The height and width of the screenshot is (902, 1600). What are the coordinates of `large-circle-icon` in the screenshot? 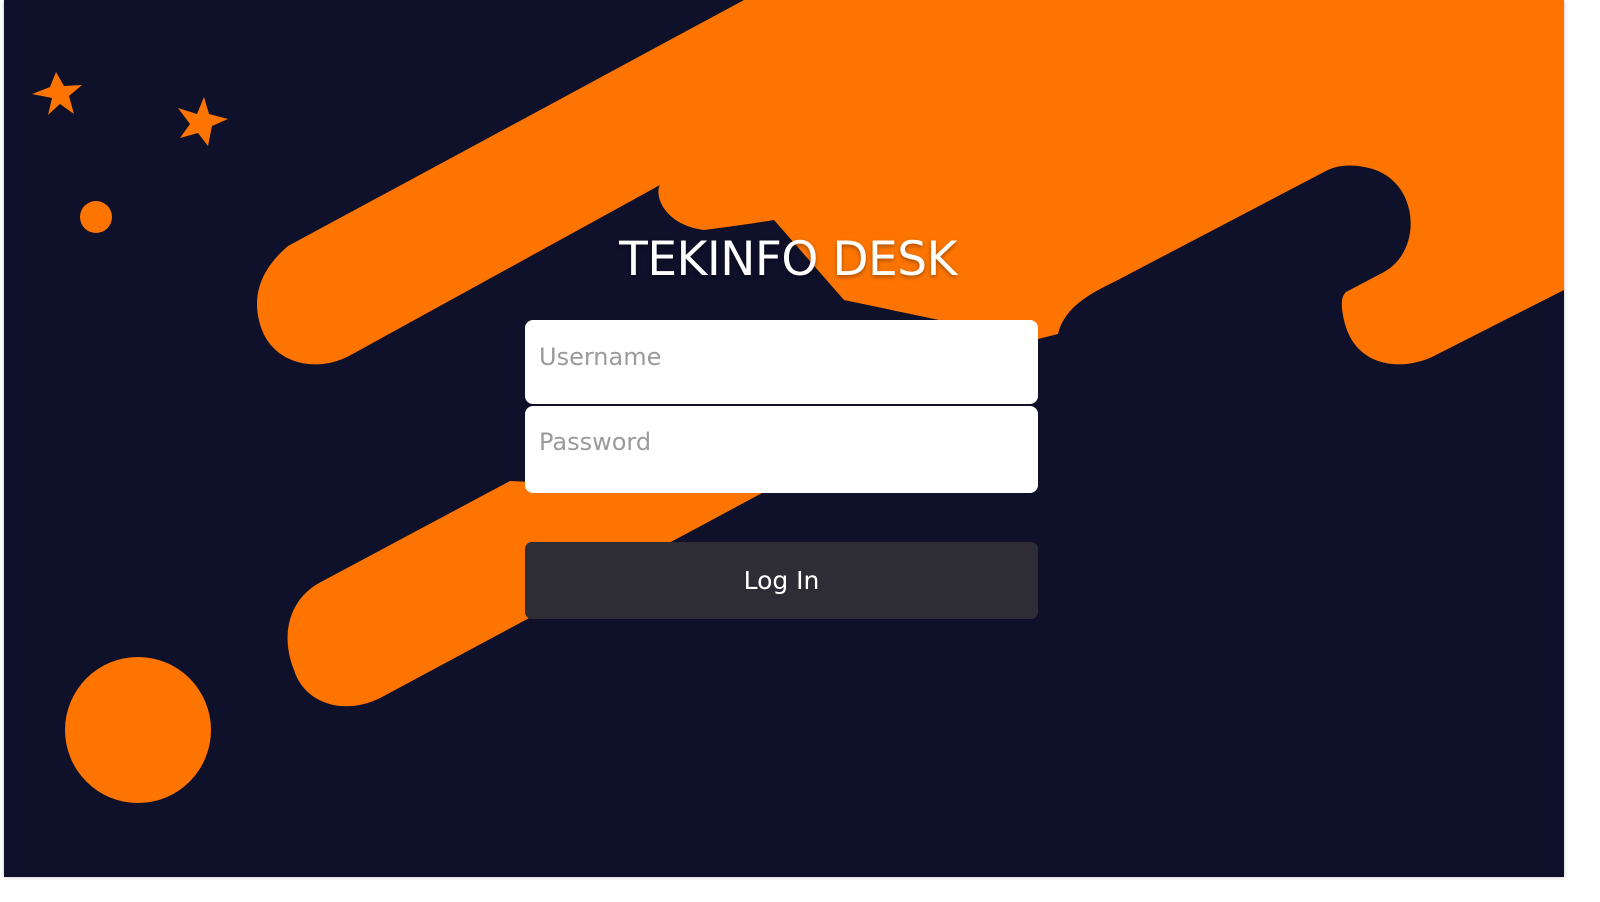 It's located at (138, 730).